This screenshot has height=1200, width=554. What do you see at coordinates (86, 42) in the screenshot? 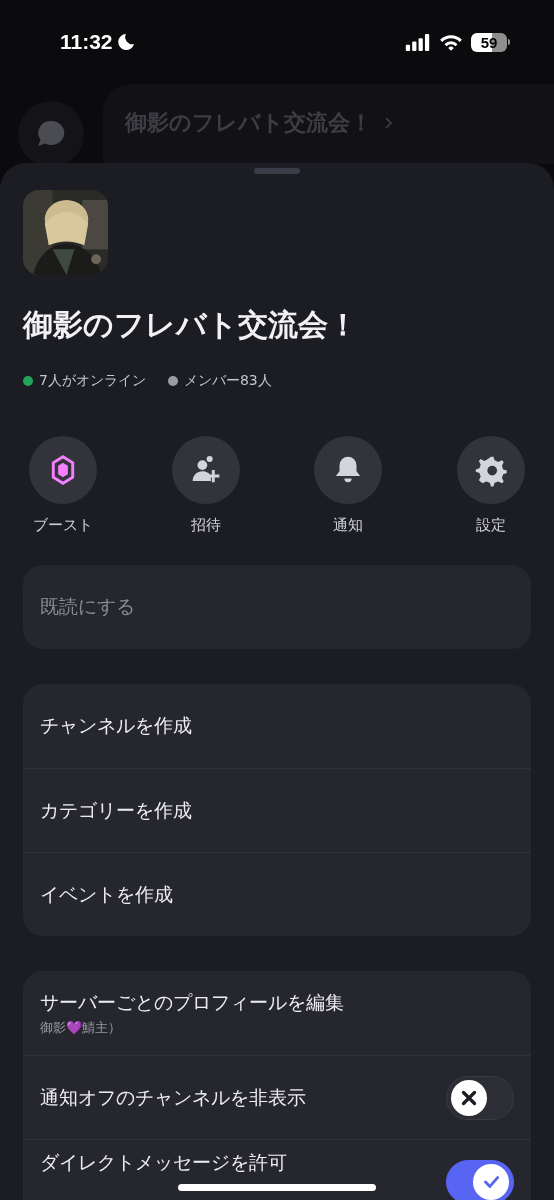
I see `status-time: 11:32` at bounding box center [86, 42].